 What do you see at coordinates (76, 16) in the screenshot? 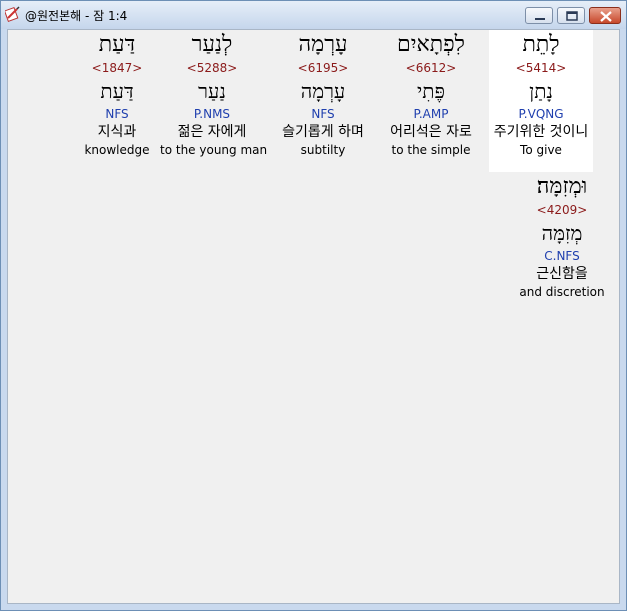
I see `window-title: @원전본해 - 잠 1:4` at bounding box center [76, 16].